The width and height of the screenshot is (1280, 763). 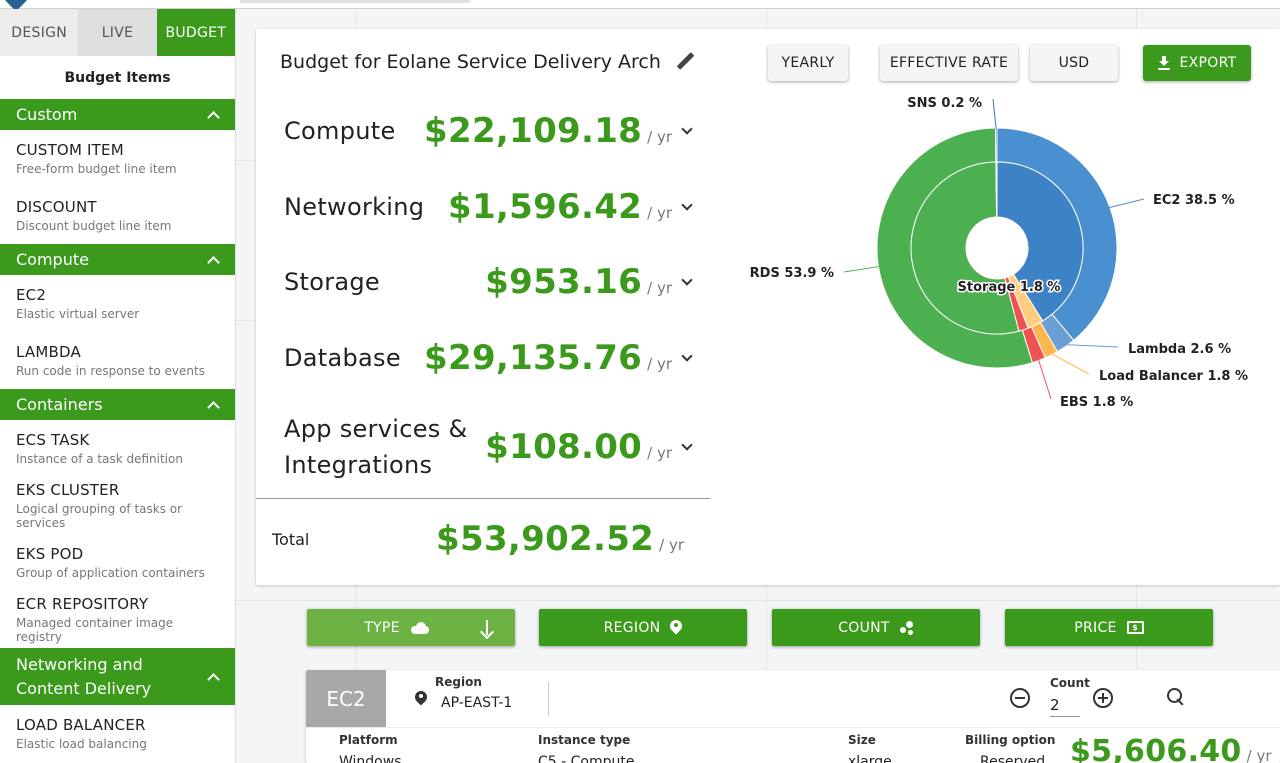 What do you see at coordinates (996, 145) in the screenshot?
I see `outer-slice-sns` at bounding box center [996, 145].